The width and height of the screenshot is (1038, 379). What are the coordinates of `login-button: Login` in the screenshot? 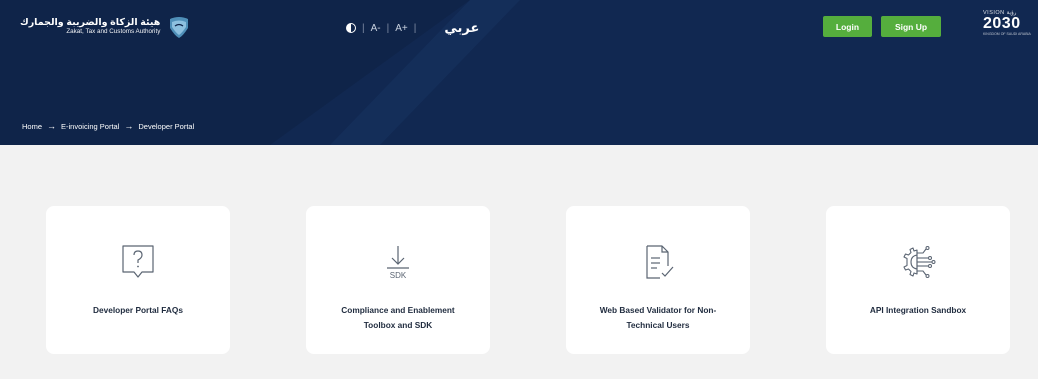 It's located at (847, 26).